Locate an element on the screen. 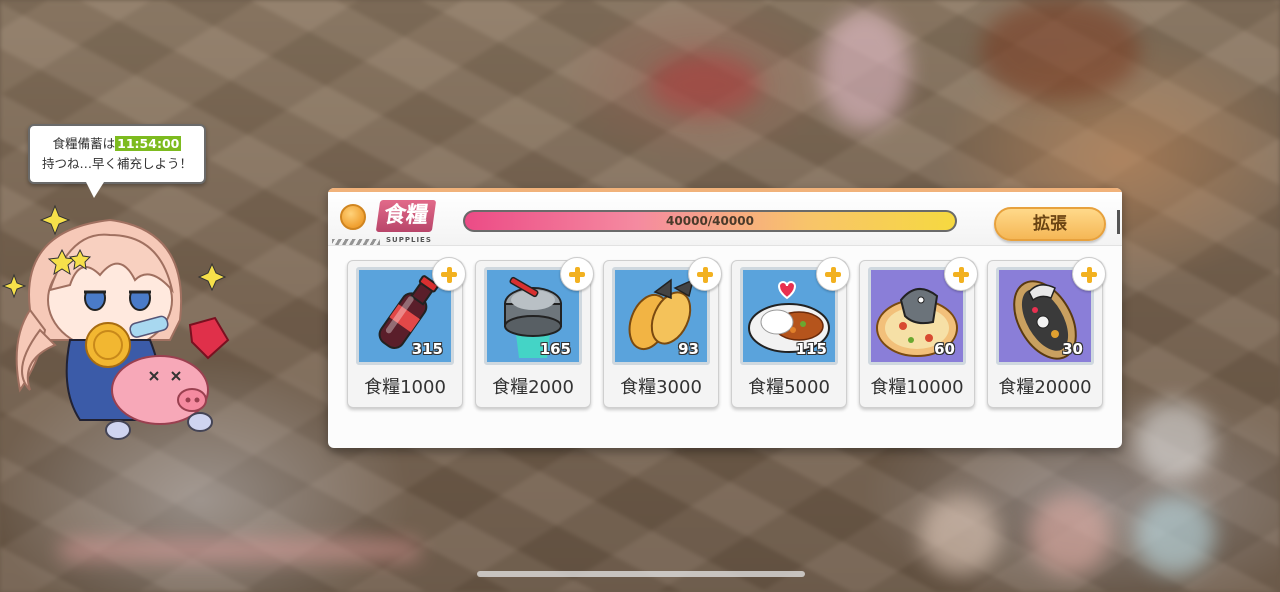  background-gauge-blob is located at coordinates (240, 550).